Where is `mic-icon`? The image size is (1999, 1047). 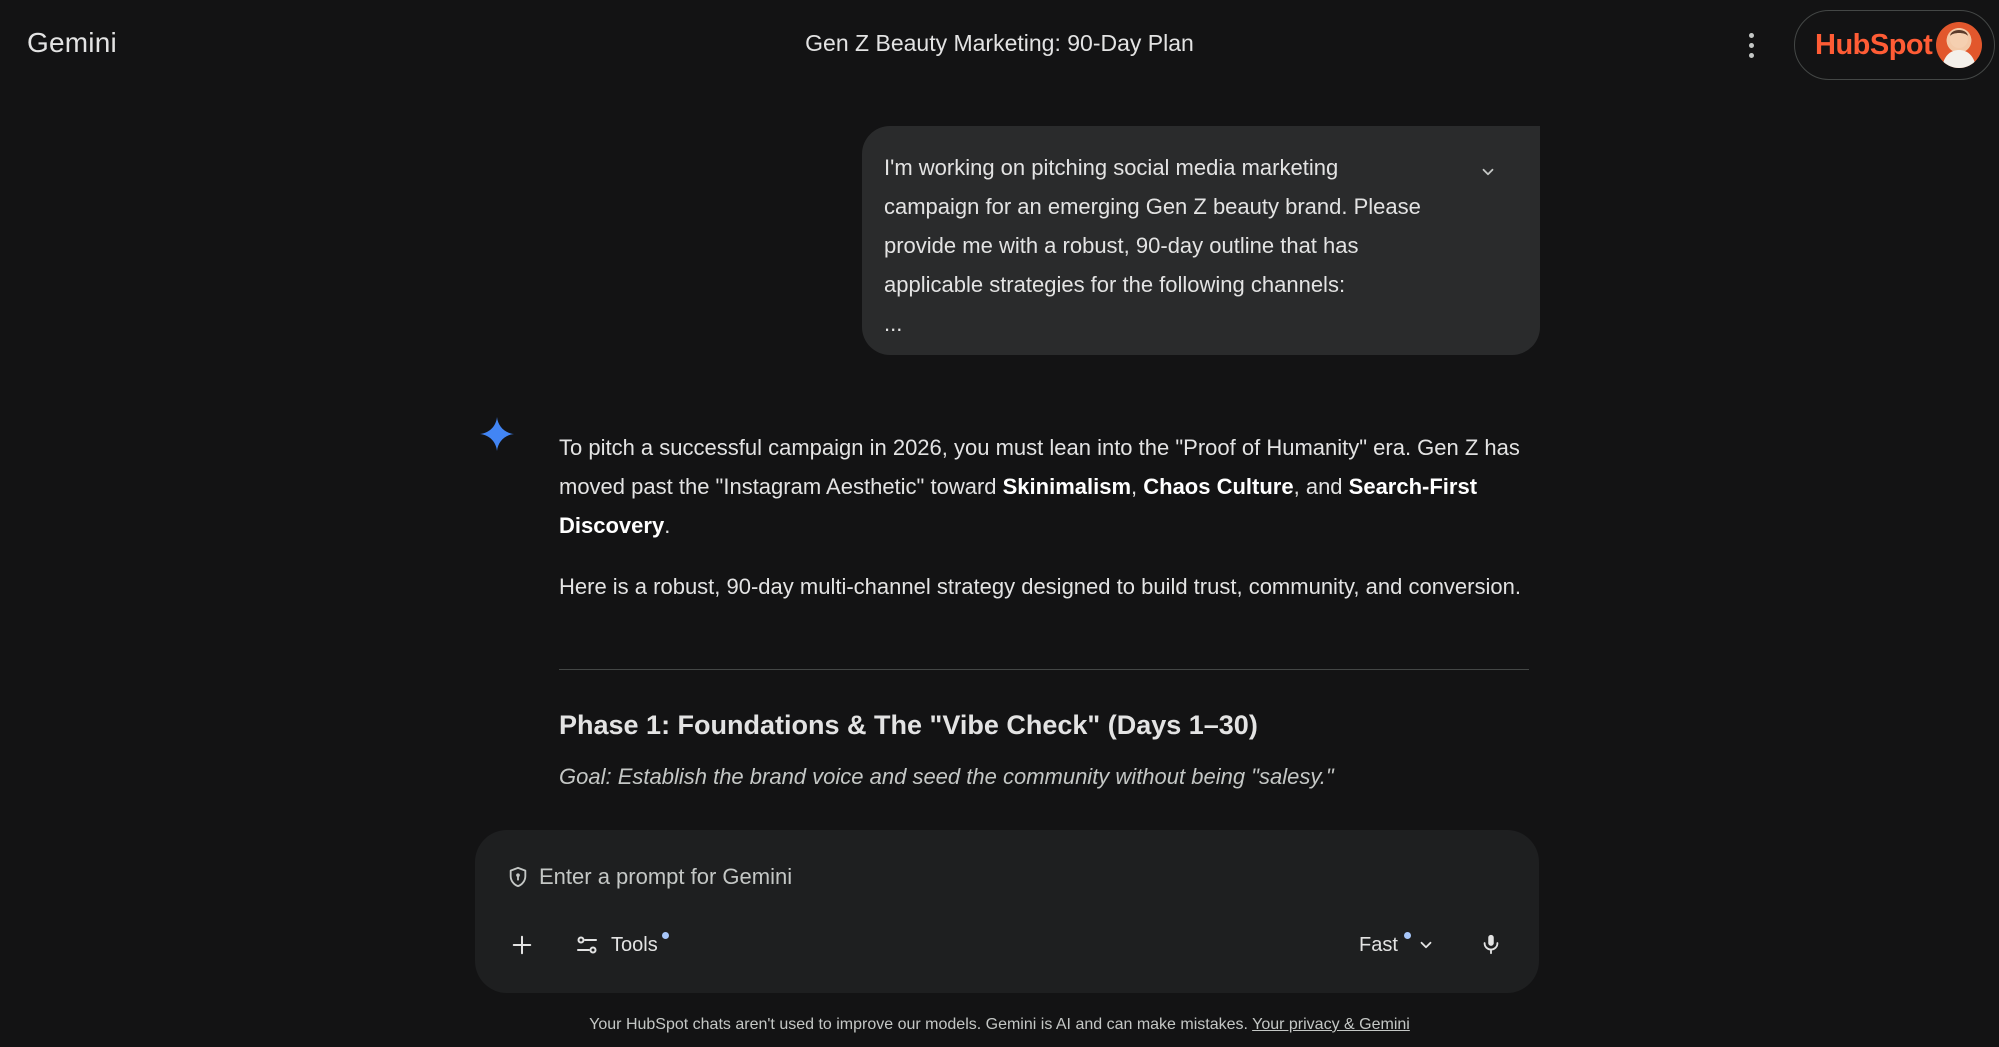 mic-icon is located at coordinates (1491, 944).